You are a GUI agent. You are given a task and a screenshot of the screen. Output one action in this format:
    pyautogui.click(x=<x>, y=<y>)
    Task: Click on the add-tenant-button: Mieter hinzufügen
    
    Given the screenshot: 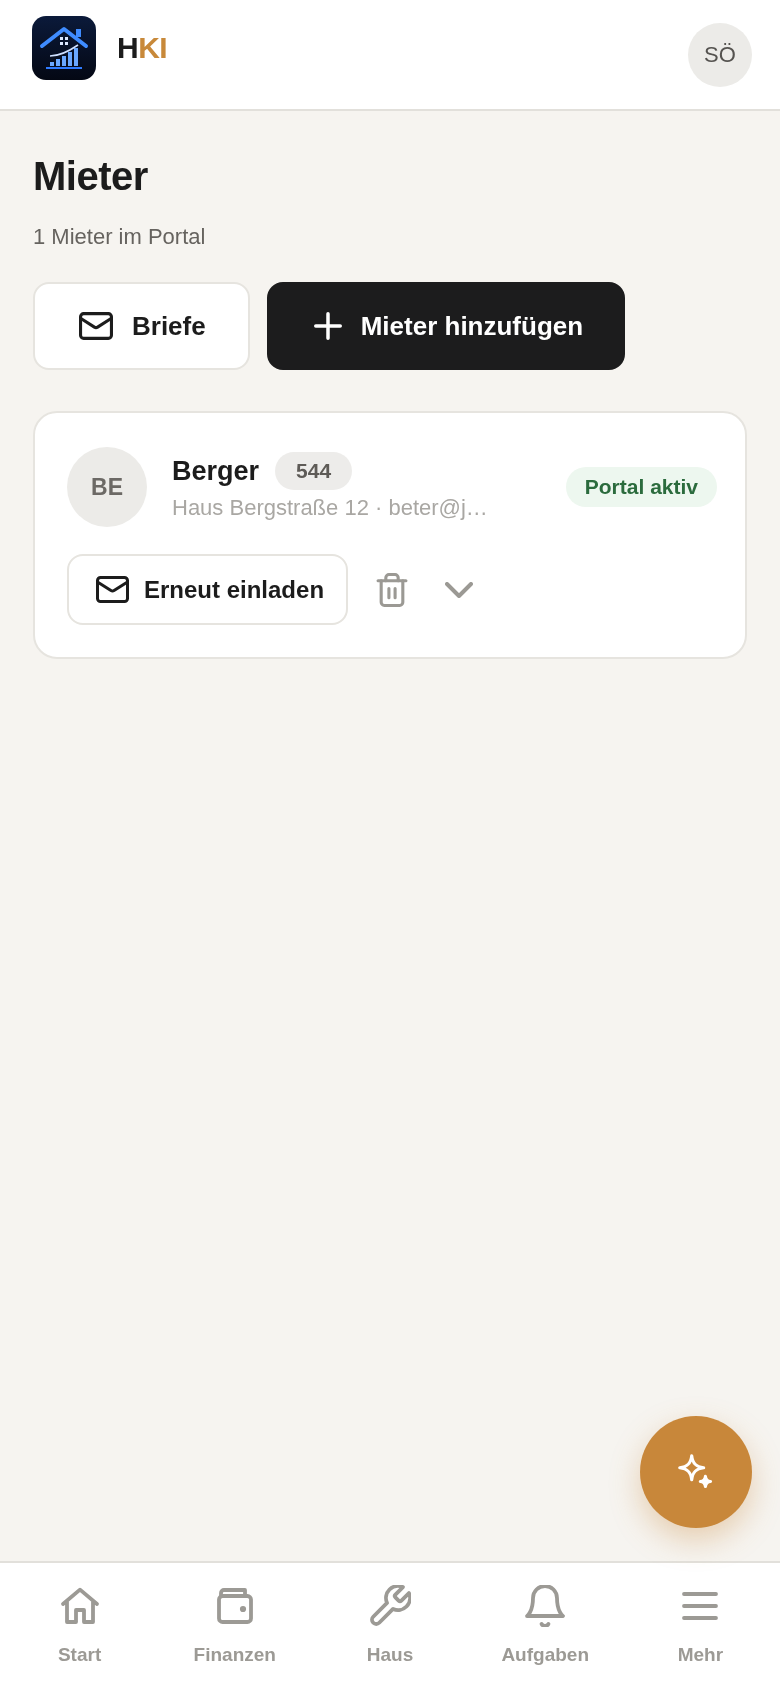 What is the action you would take?
    pyautogui.click(x=446, y=326)
    